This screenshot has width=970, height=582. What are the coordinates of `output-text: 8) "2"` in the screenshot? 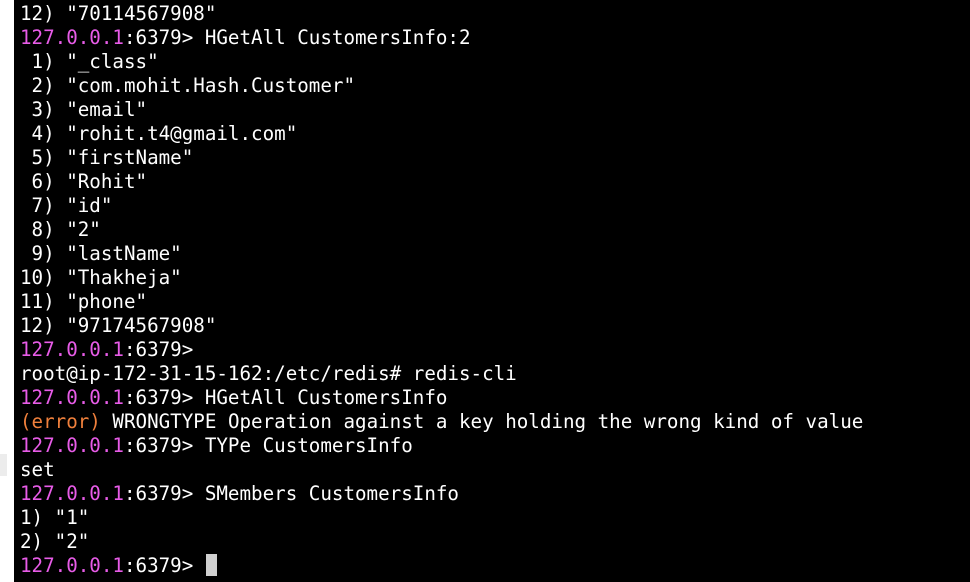 It's located at (60, 229).